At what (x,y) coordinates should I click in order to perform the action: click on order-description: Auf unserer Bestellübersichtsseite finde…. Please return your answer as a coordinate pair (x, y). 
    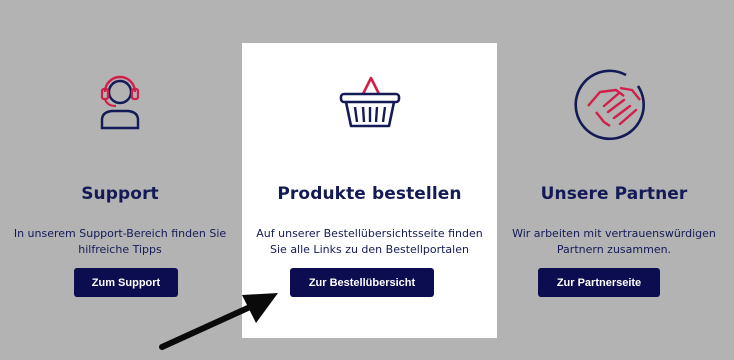
    Looking at the image, I should click on (369, 242).